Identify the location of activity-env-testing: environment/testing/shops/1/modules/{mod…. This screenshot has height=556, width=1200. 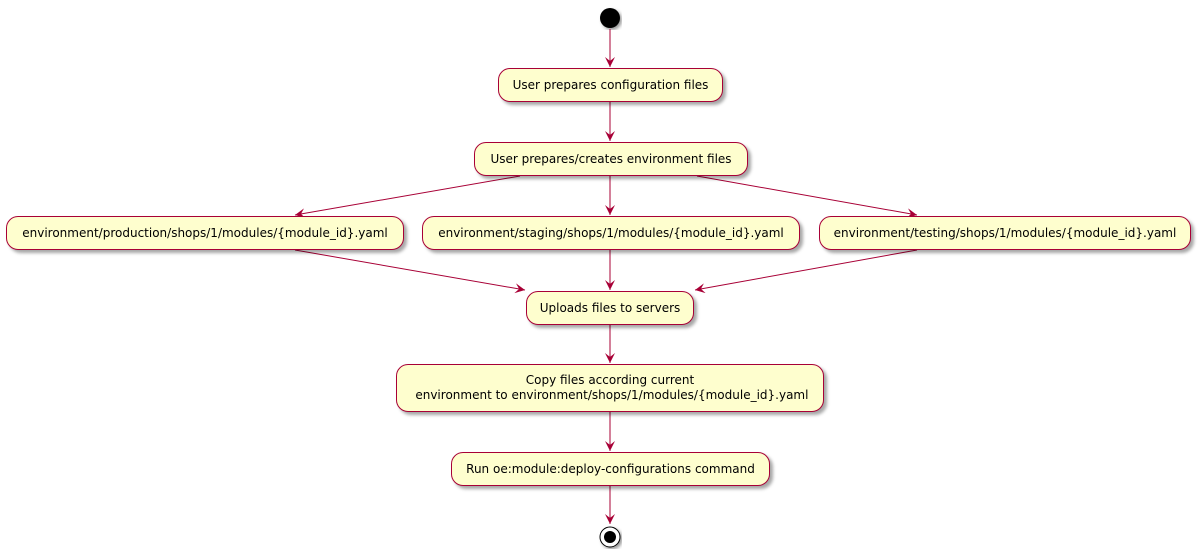
(1005, 233).